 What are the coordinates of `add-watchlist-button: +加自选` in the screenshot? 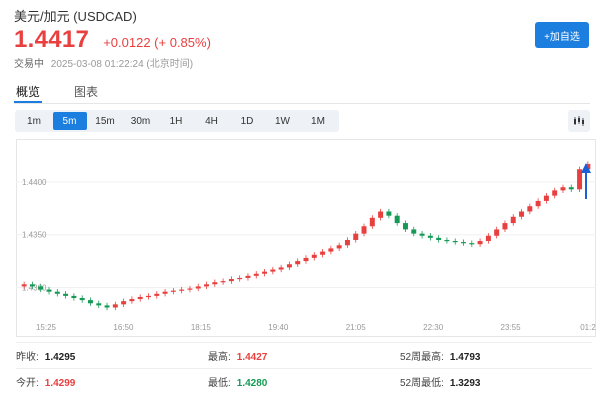 It's located at (562, 35).